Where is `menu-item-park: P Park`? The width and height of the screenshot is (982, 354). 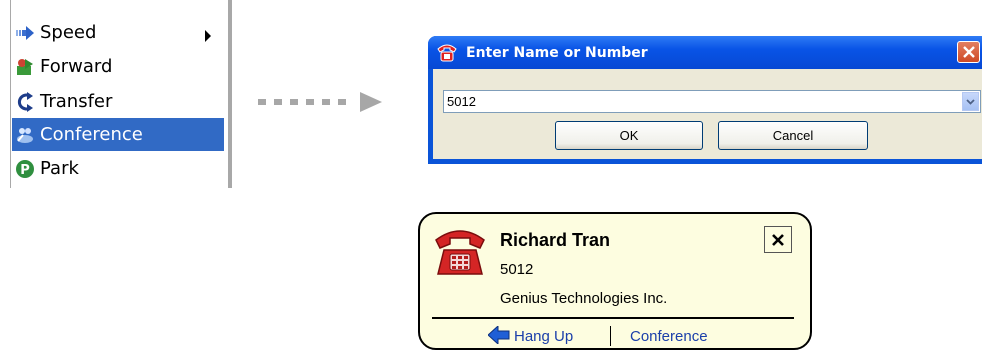
menu-item-park: P Park is located at coordinates (118, 168).